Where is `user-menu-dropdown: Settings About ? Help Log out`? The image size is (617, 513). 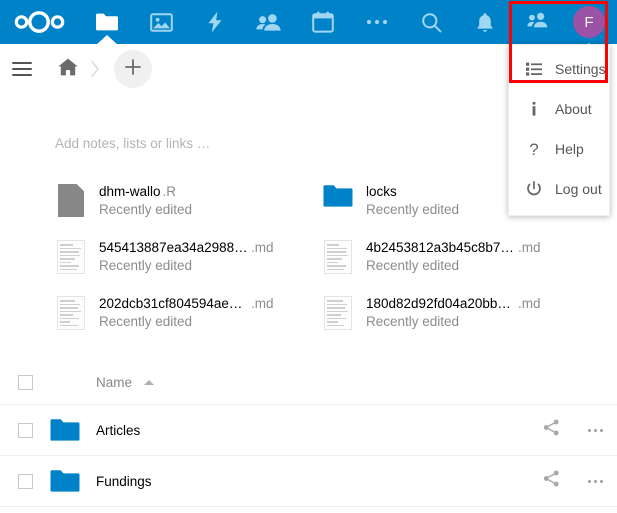 user-menu-dropdown: Settings About ? Help Log out is located at coordinates (559, 130).